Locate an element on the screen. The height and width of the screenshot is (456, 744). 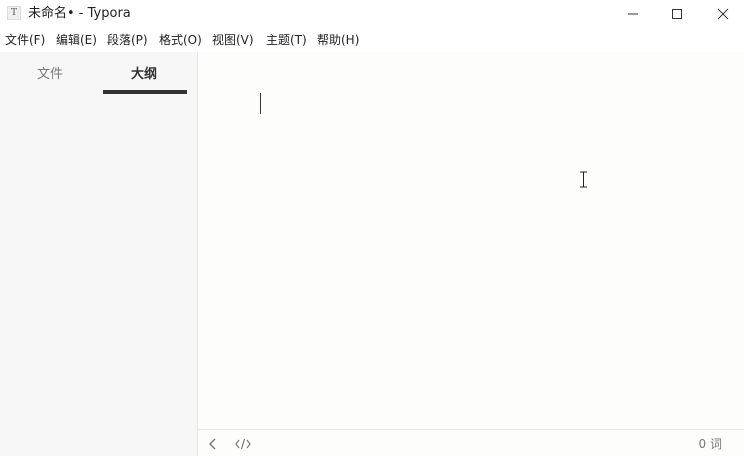
ibeam-cursor-icon is located at coordinates (583, 179).